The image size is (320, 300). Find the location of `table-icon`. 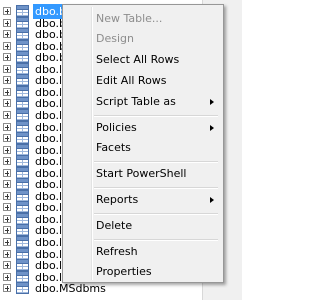

table-icon is located at coordinates (22, 288).